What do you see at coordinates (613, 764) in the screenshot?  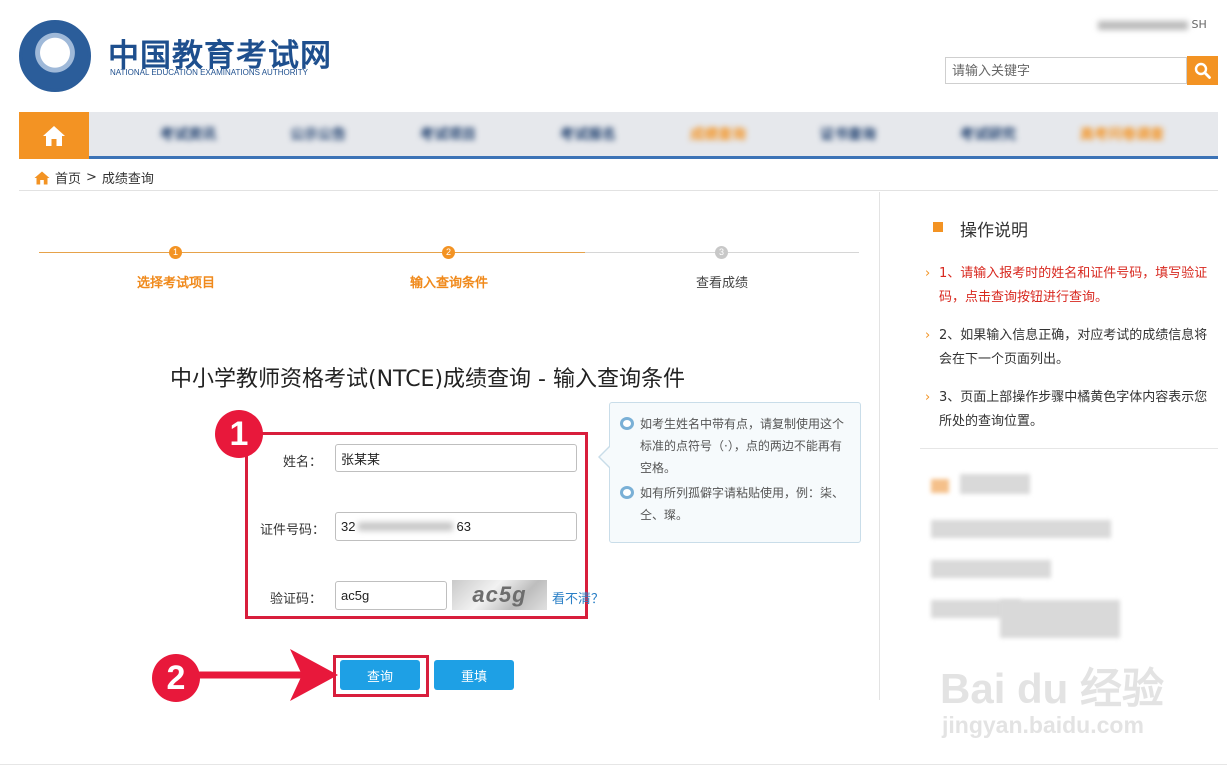 I see `page-bottom-divider` at bounding box center [613, 764].